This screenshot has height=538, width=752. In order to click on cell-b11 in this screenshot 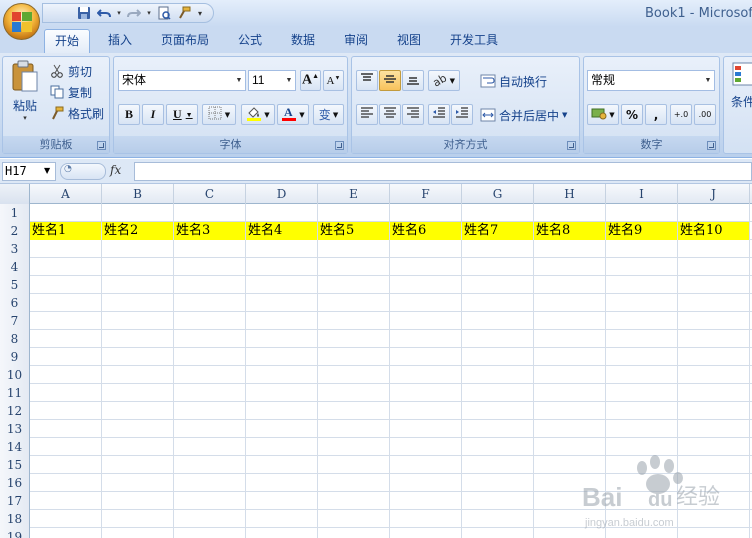, I will do `click(138, 393)`.